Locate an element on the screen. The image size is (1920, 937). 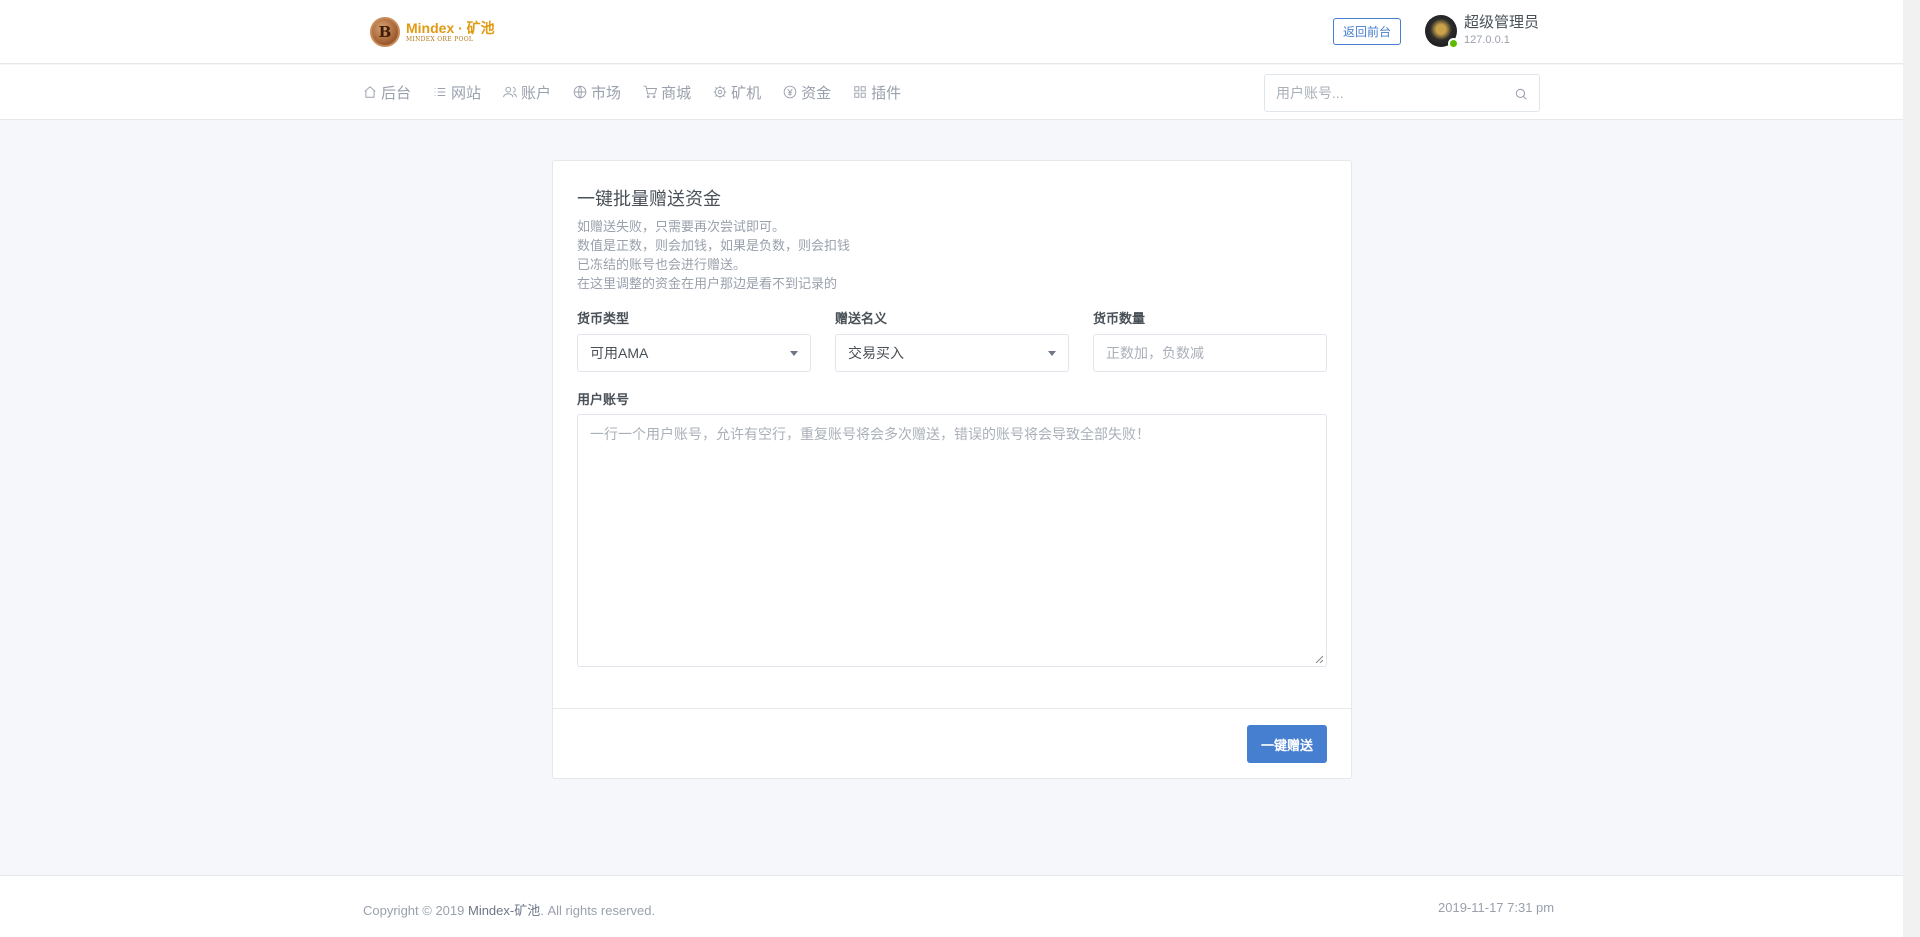
user-name: 超级管理员 is located at coordinates (1502, 22).